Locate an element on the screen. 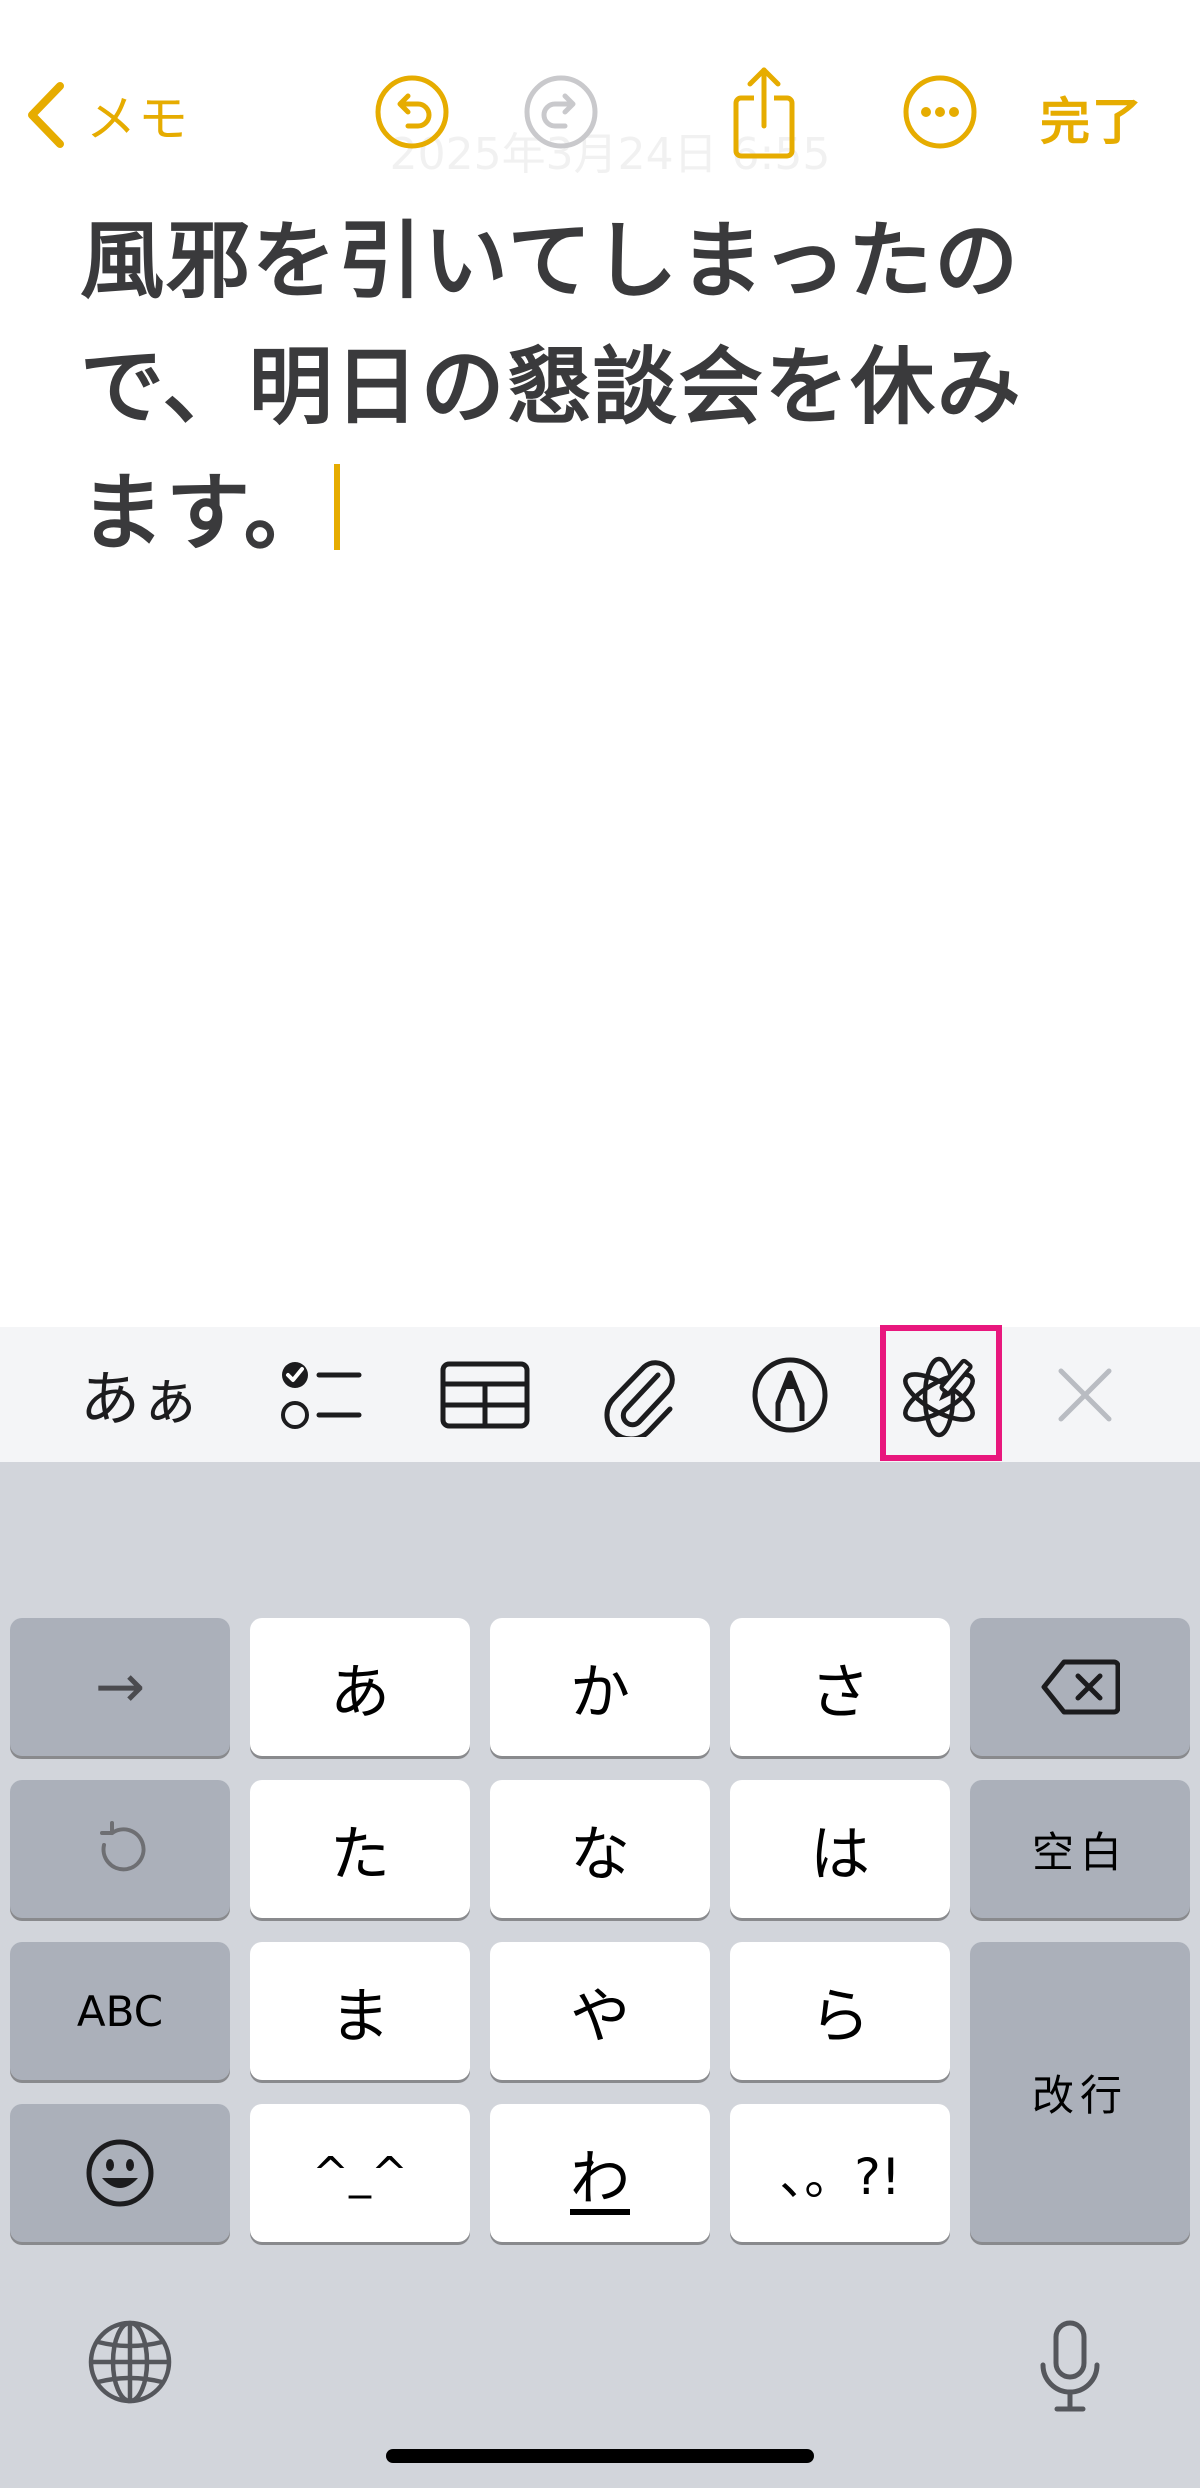 The height and width of the screenshot is (2488, 1200). key-label: た is located at coordinates (360, 1854).